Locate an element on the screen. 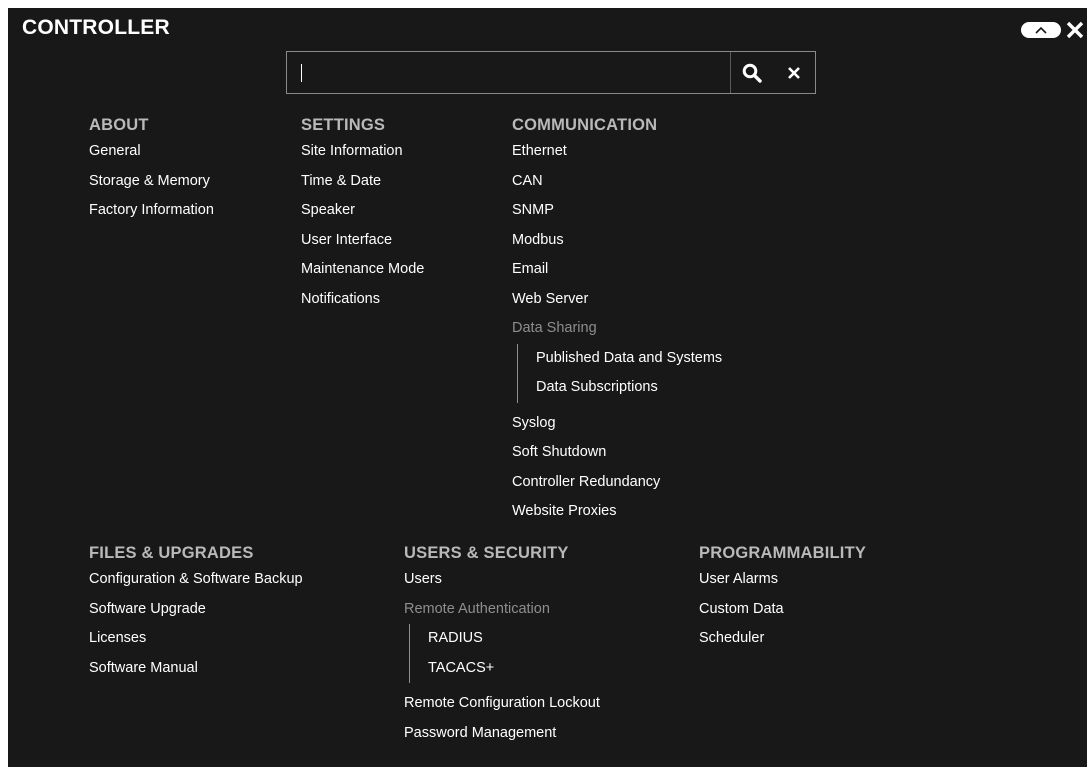 Image resolution: width=1087 pixels, height=767 pixels. menu-item-software-upgrade: Software Upgrade is located at coordinates (196, 610).